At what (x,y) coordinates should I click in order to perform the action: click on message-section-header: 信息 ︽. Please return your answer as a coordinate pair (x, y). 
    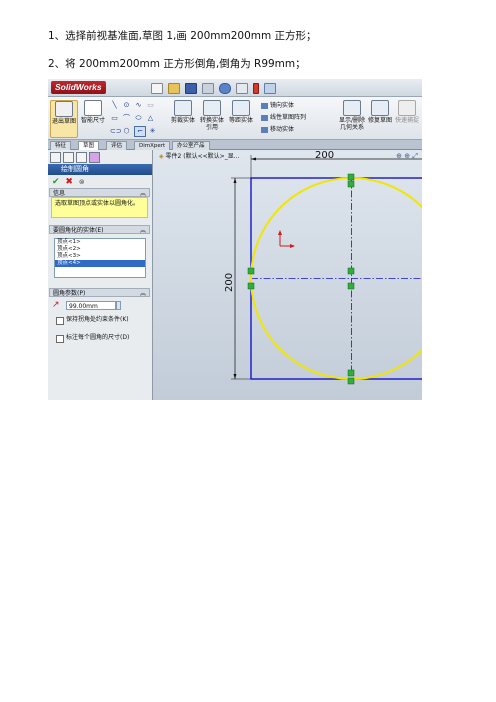
    Looking at the image, I should click on (99, 192).